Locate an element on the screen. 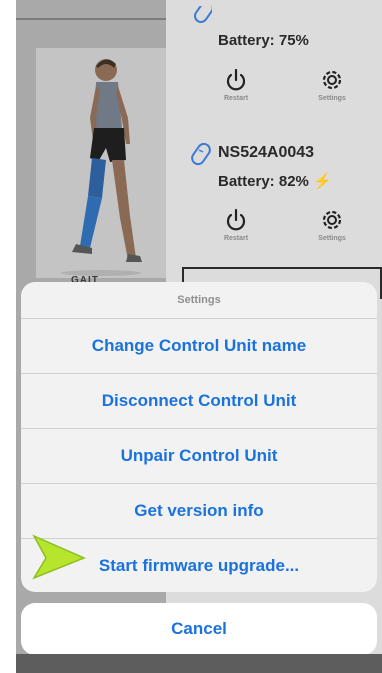 The image size is (382, 673). divider is located at coordinates (91, 19).